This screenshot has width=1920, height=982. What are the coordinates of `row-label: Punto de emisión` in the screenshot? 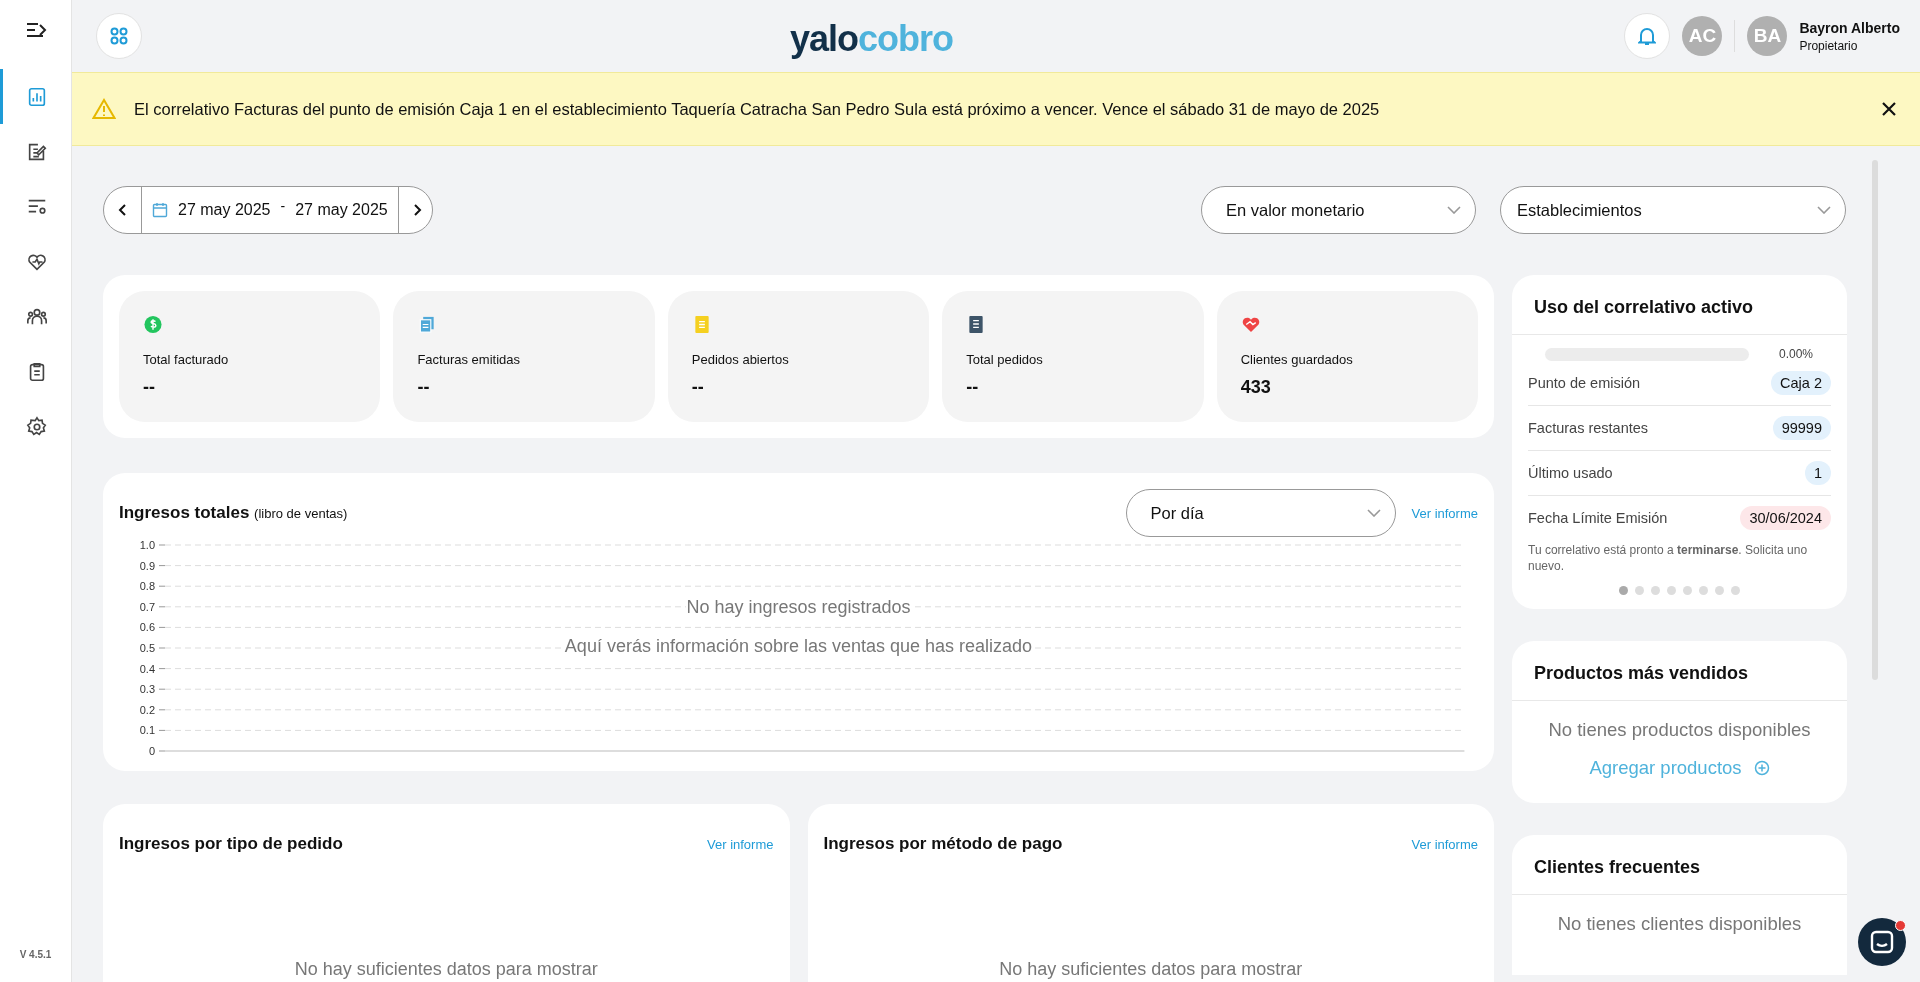 It's located at (1584, 383).